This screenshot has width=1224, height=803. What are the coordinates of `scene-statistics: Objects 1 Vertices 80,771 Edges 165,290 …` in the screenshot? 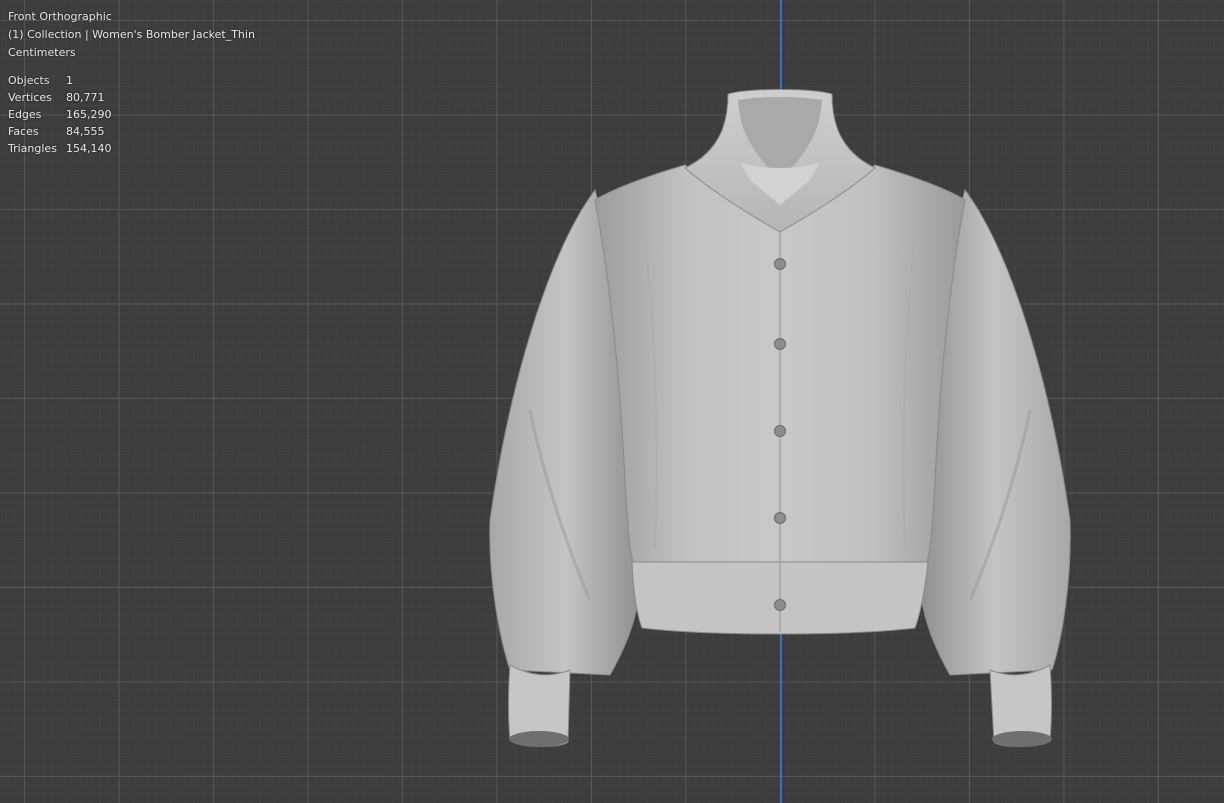 It's located at (131, 114).